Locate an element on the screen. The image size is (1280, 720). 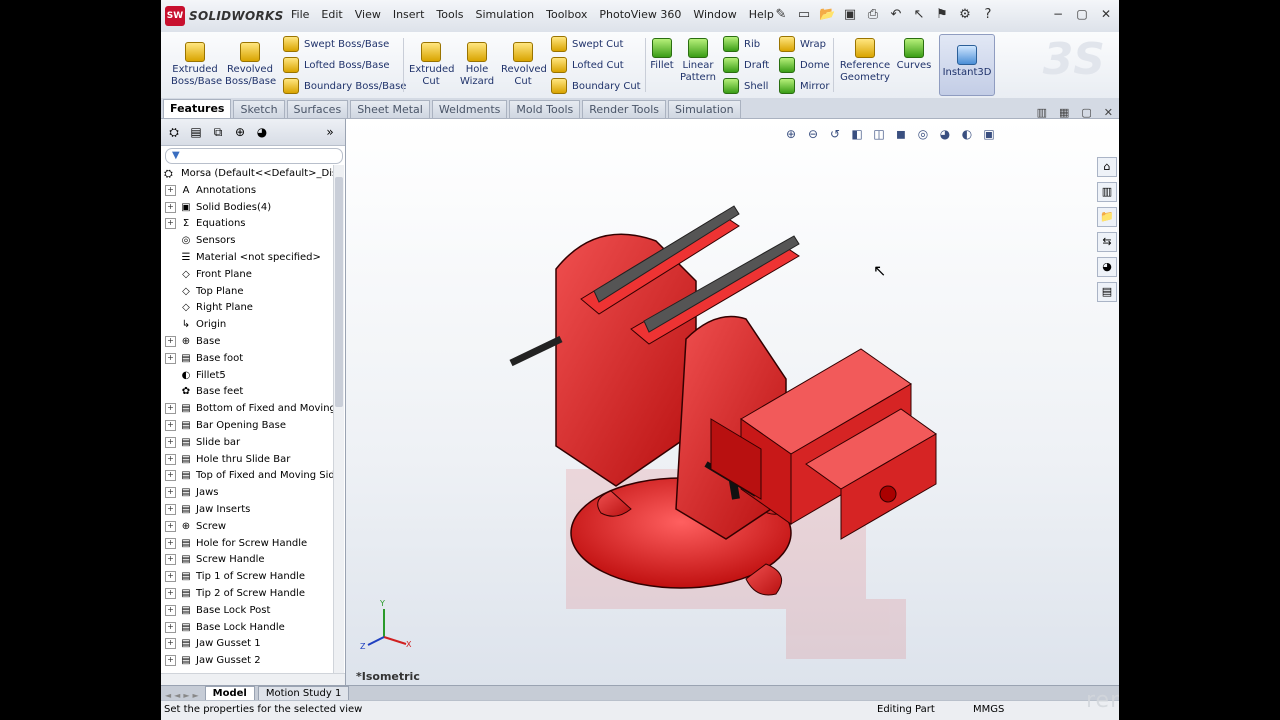
tree-item: ◇ Top Plane is located at coordinates (247, 291).